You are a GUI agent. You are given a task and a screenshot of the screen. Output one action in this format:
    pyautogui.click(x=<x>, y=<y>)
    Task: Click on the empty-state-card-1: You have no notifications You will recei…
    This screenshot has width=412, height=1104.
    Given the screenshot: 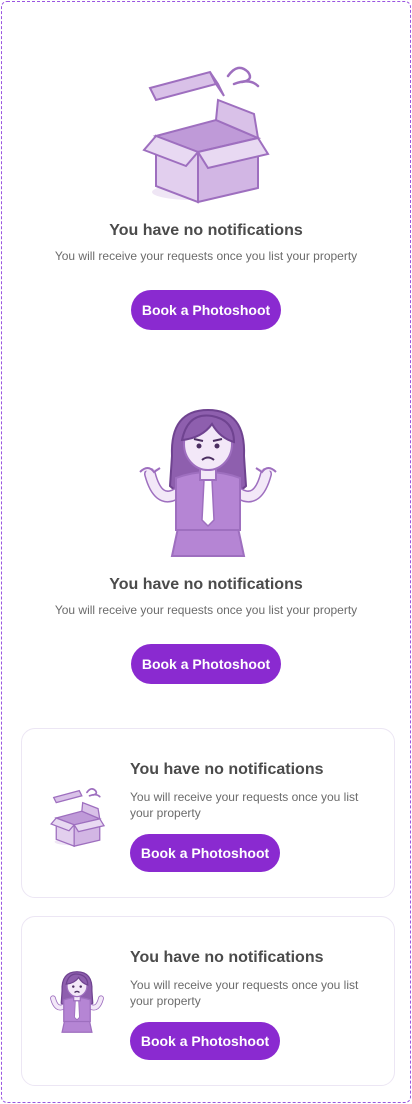 What is the action you would take?
    pyautogui.click(x=208, y=813)
    